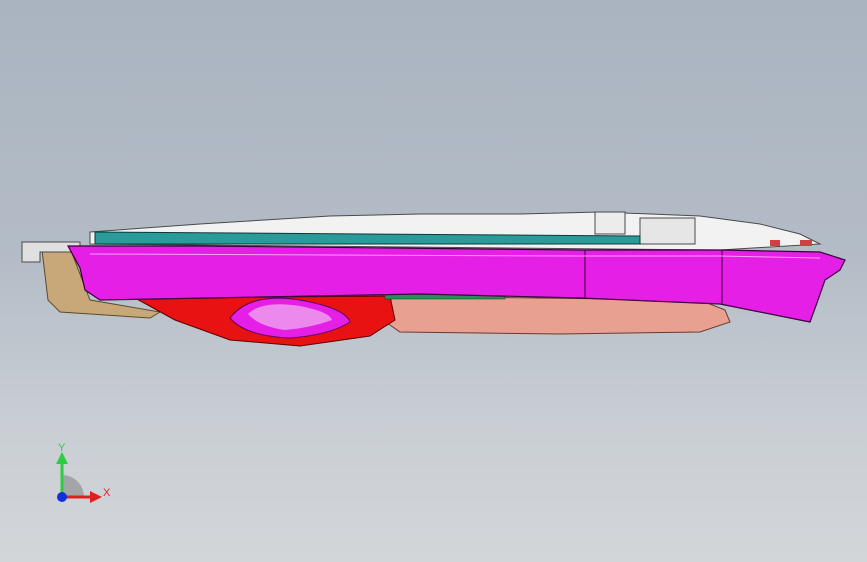 The width and height of the screenshot is (867, 562). I want to click on z-axis-dot, so click(62, 497).